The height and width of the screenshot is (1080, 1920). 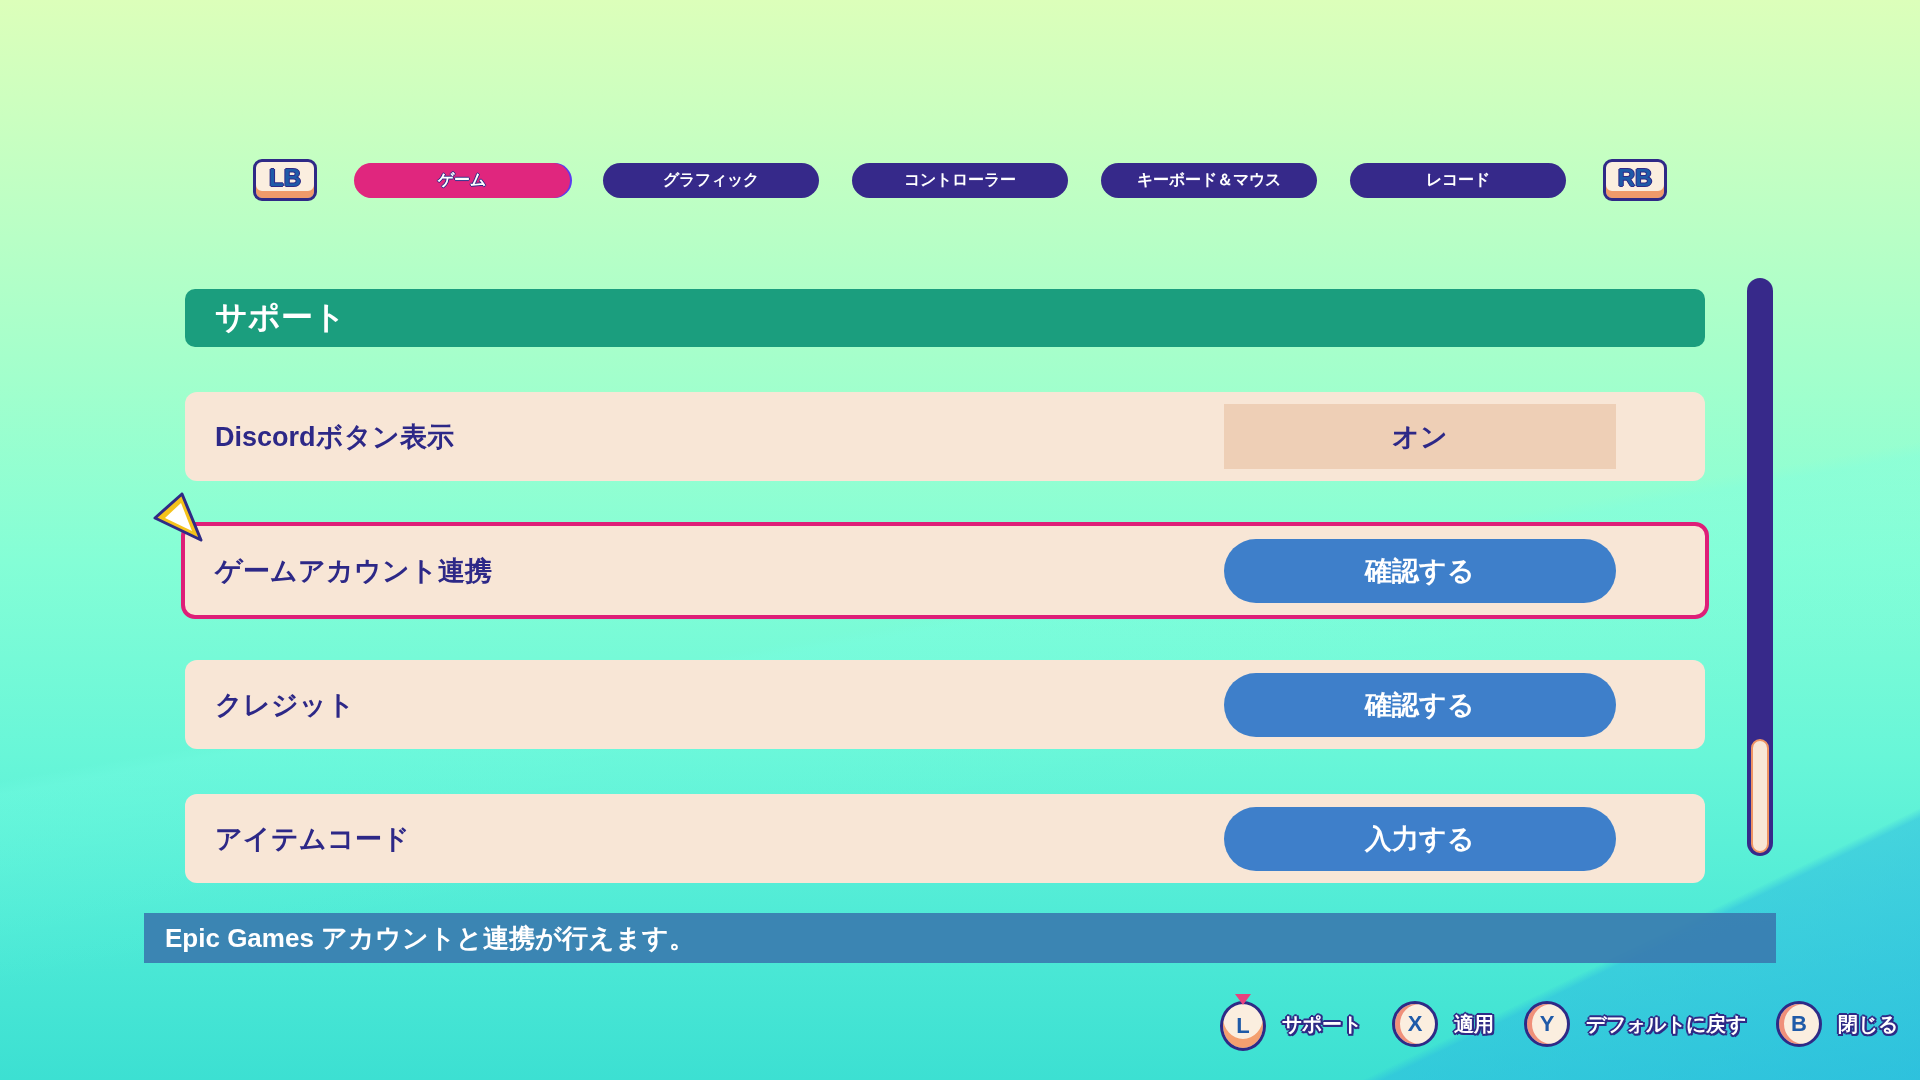 What do you see at coordinates (1635, 180) in the screenshot?
I see `bumper-key: RB` at bounding box center [1635, 180].